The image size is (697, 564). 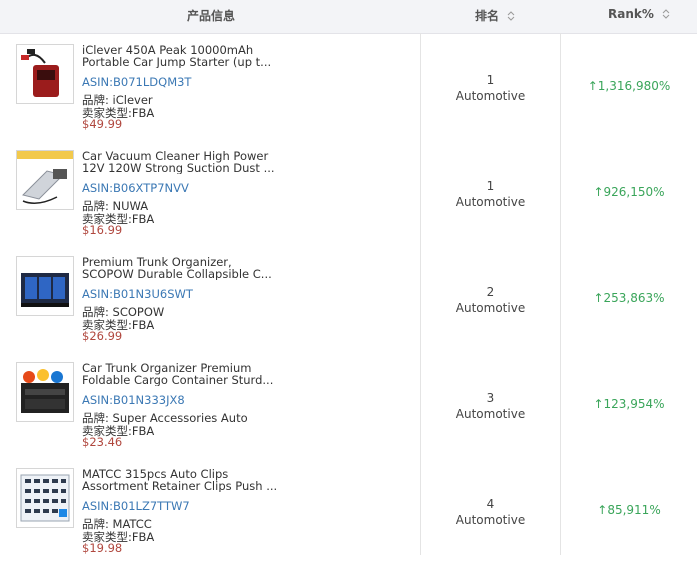 I want to click on rank-number: 3, so click(x=490, y=398).